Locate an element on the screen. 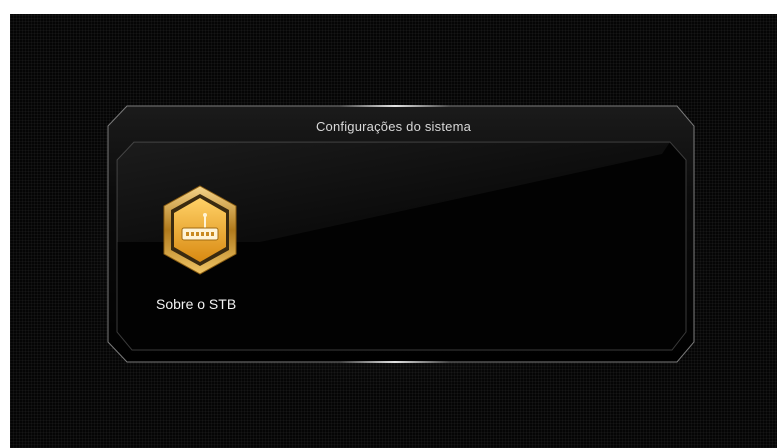 The height and width of the screenshot is (448, 777). dialog-title: Configurações do sistema is located at coordinates (393, 126).